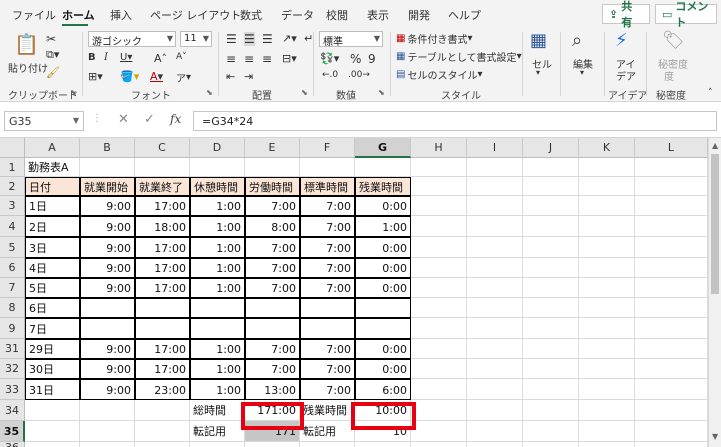 The height and width of the screenshot is (447, 721). I want to click on cell-e6: 7:00, so click(272, 268).